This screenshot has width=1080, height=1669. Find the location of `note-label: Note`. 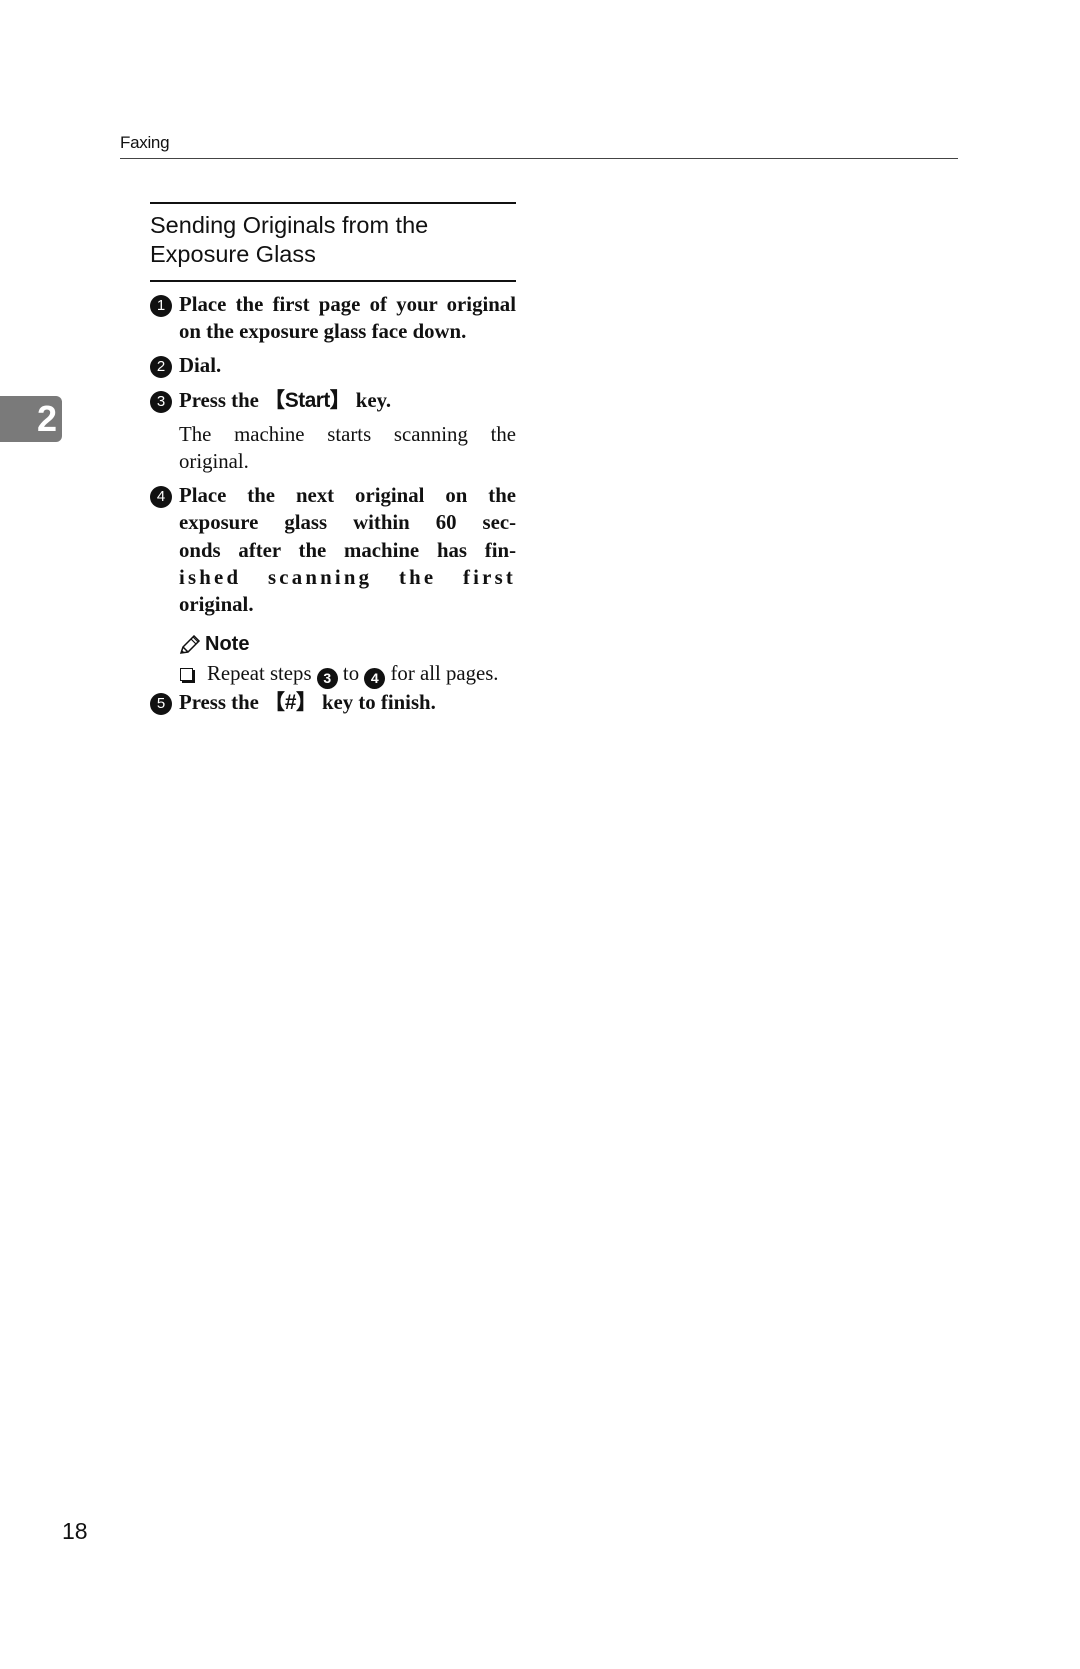

note-label: Note is located at coordinates (227, 644).